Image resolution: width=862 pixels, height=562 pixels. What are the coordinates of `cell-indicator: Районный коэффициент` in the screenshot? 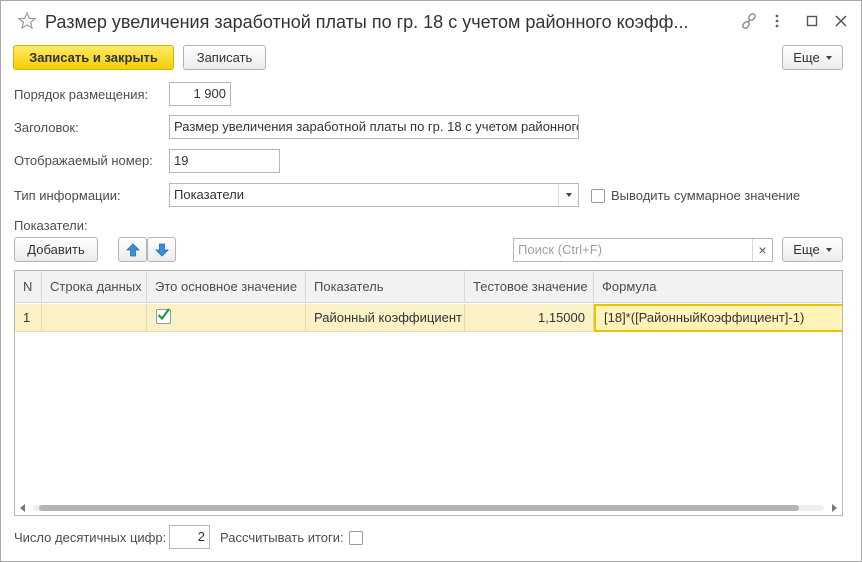 It's located at (385, 318).